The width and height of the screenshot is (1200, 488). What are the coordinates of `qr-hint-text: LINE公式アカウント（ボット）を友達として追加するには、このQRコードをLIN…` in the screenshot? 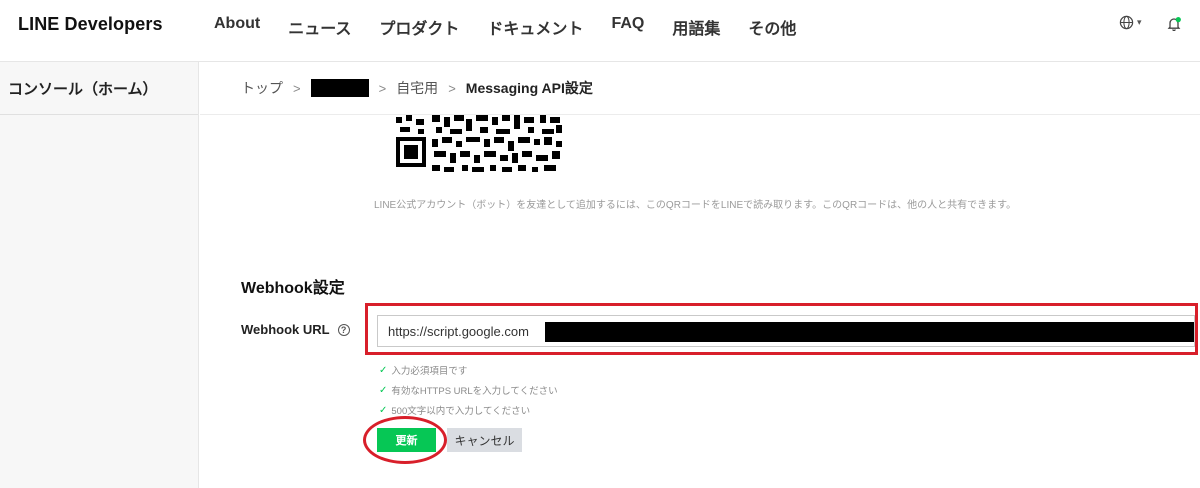 It's located at (695, 205).